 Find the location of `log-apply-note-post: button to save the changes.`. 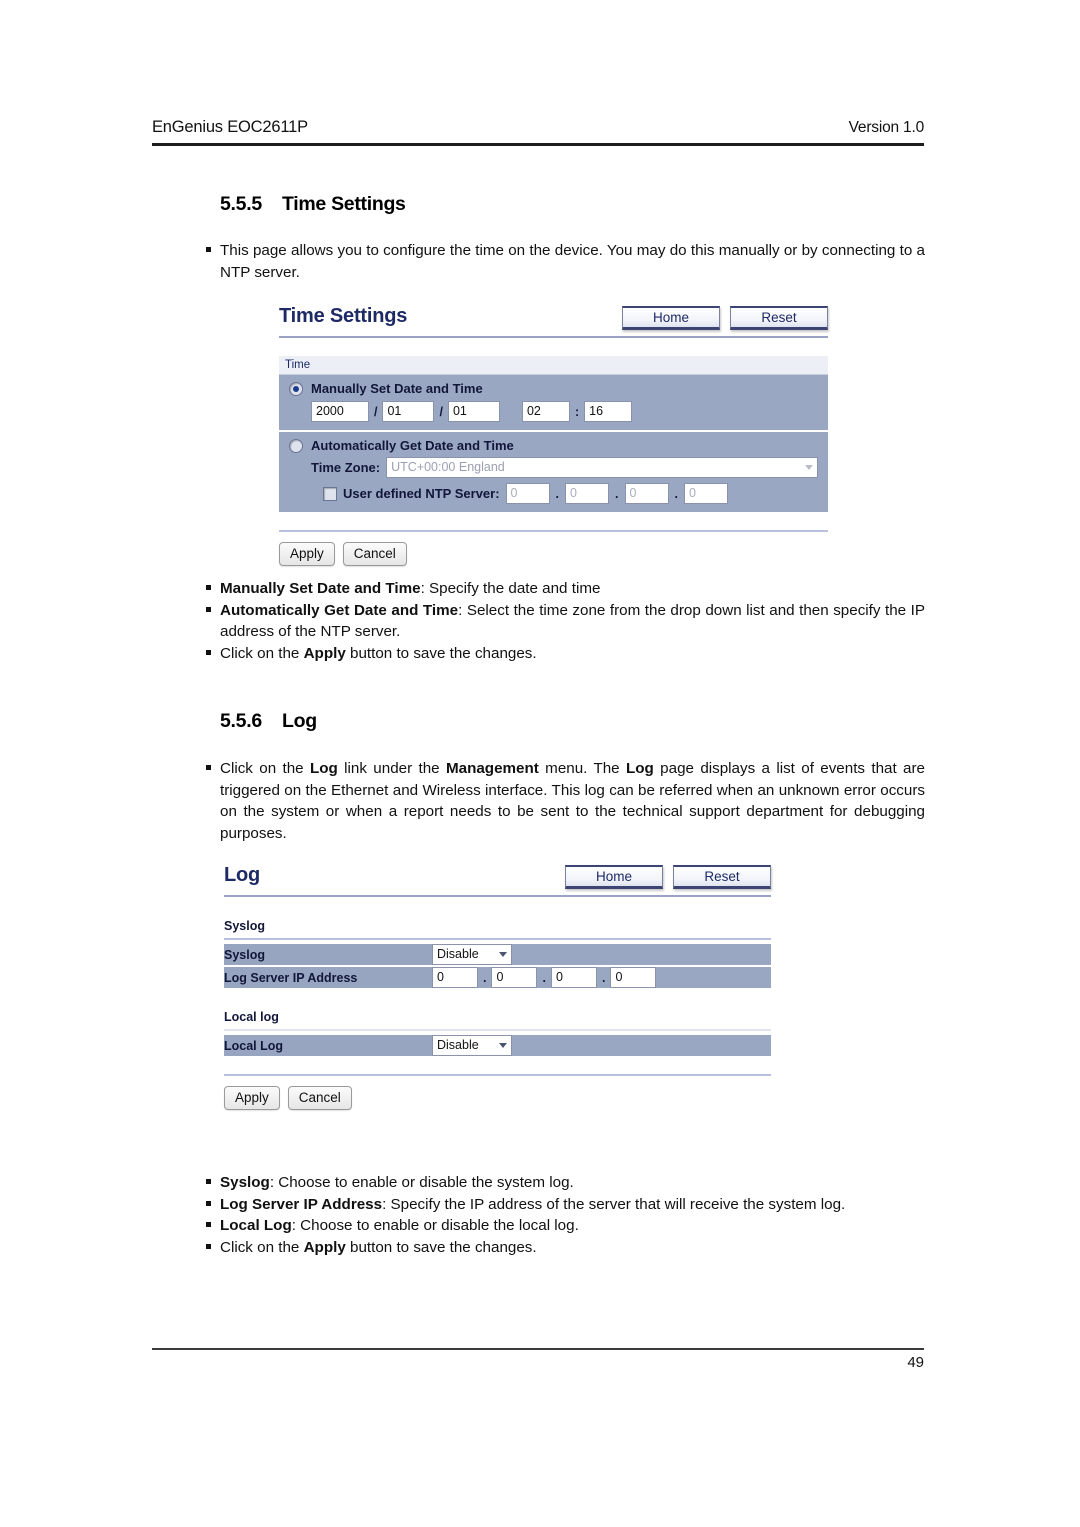

log-apply-note-post: button to save the changes. is located at coordinates (441, 1247).